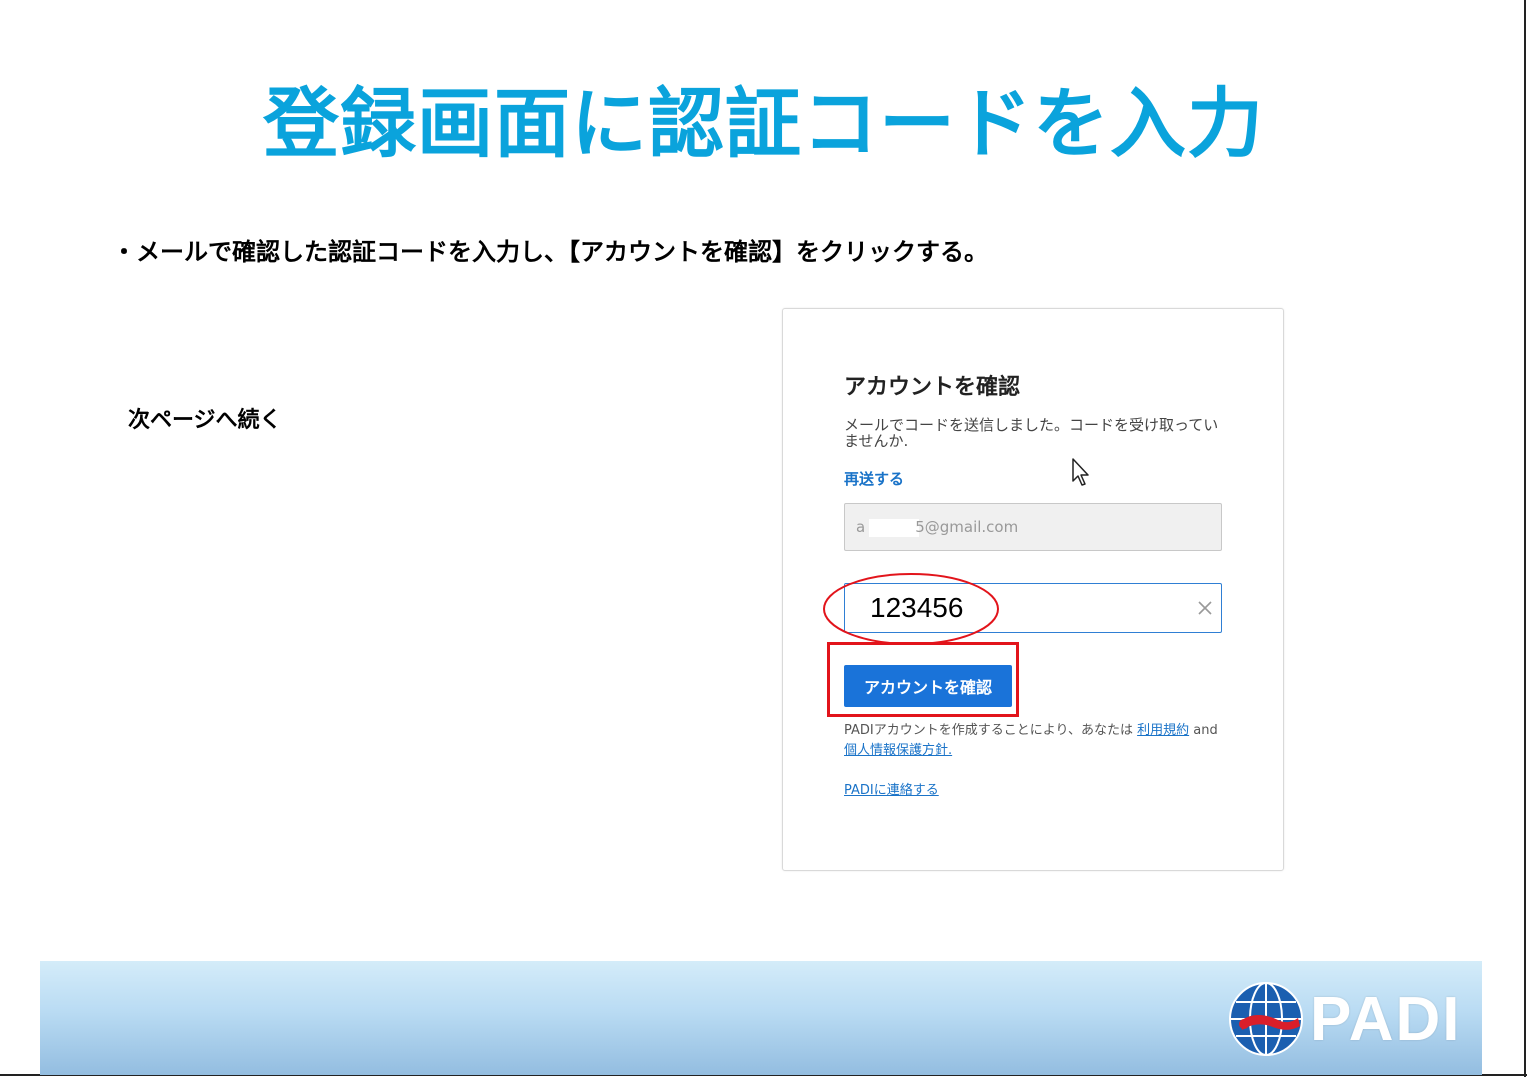 This screenshot has height=1077, width=1527. I want to click on verification-code-input: 123456, so click(1033, 608).